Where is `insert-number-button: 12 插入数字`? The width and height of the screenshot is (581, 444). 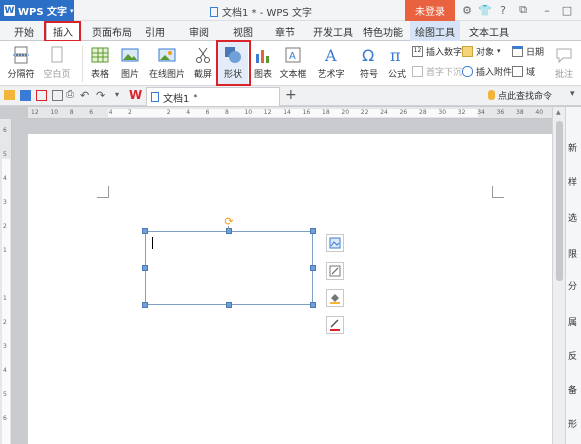
insert-number-button: 12 插入数字 is located at coordinates (437, 51).